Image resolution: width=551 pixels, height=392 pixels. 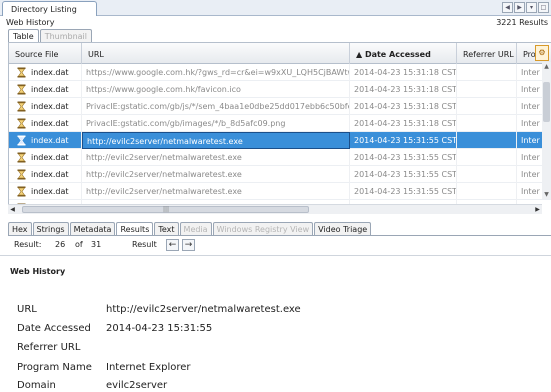 What do you see at coordinates (79, 244) in the screenshot?
I see `result-of-label: of` at bounding box center [79, 244].